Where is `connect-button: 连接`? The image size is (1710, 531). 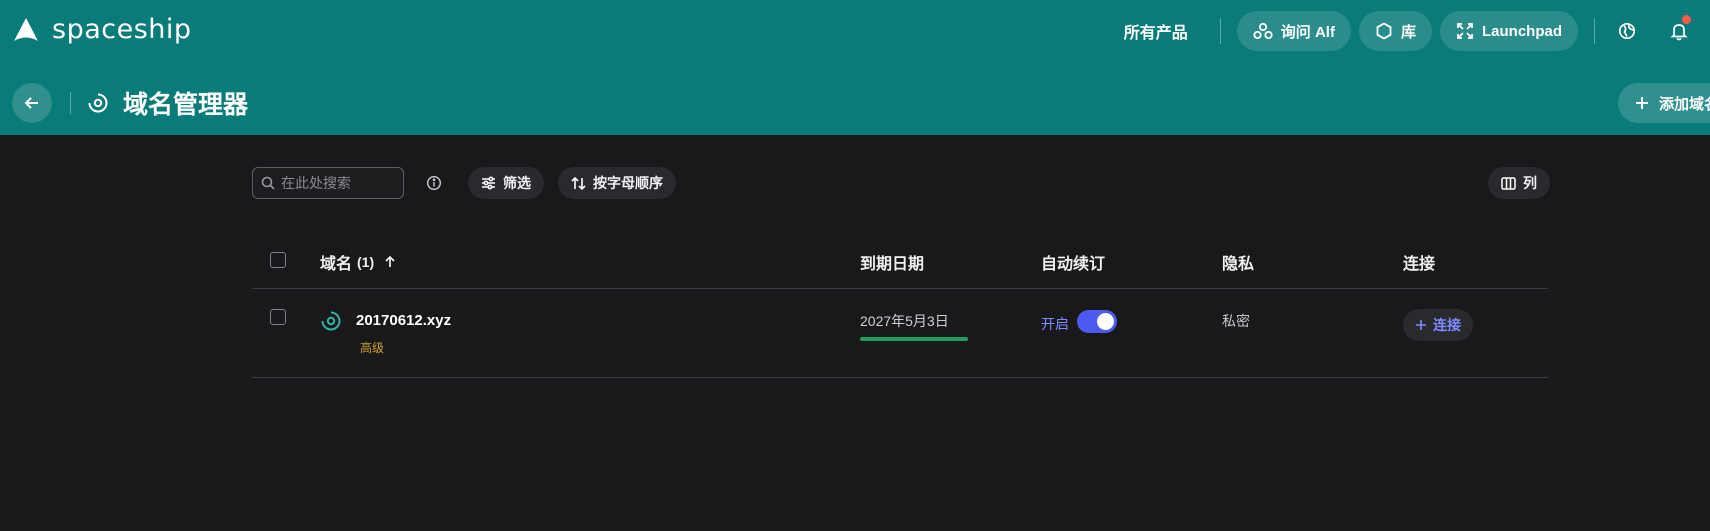 connect-button: 连接 is located at coordinates (1438, 325).